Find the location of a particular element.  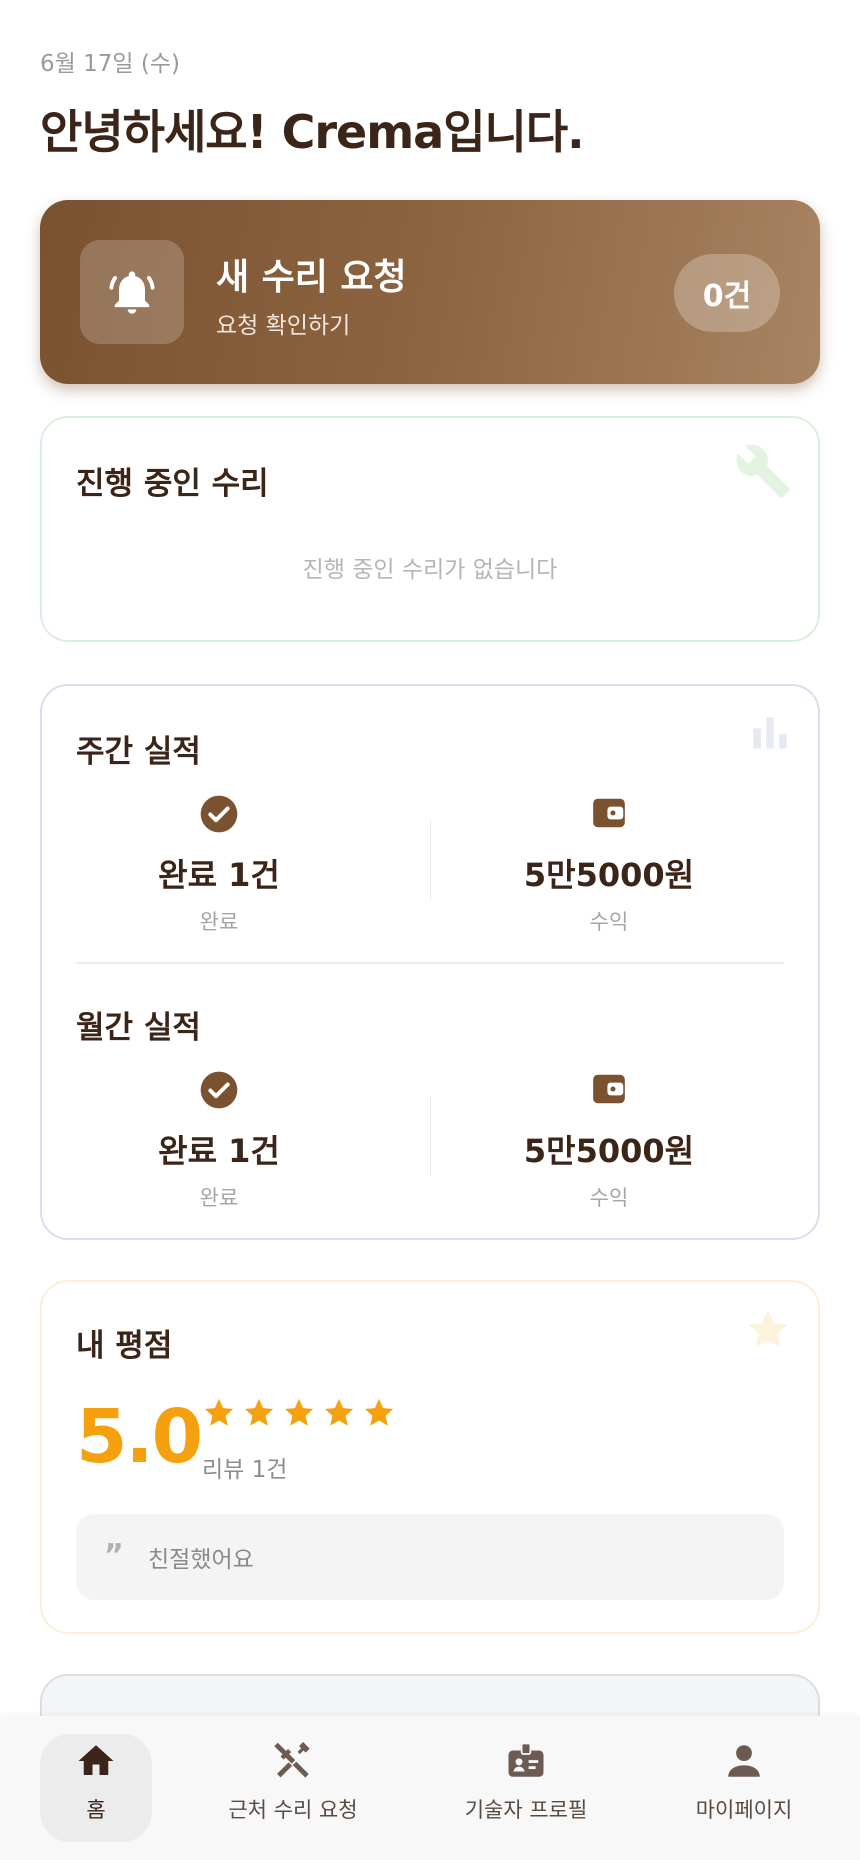

weekly-earnings-stat: 5만5000원 수익 is located at coordinates (609, 865).